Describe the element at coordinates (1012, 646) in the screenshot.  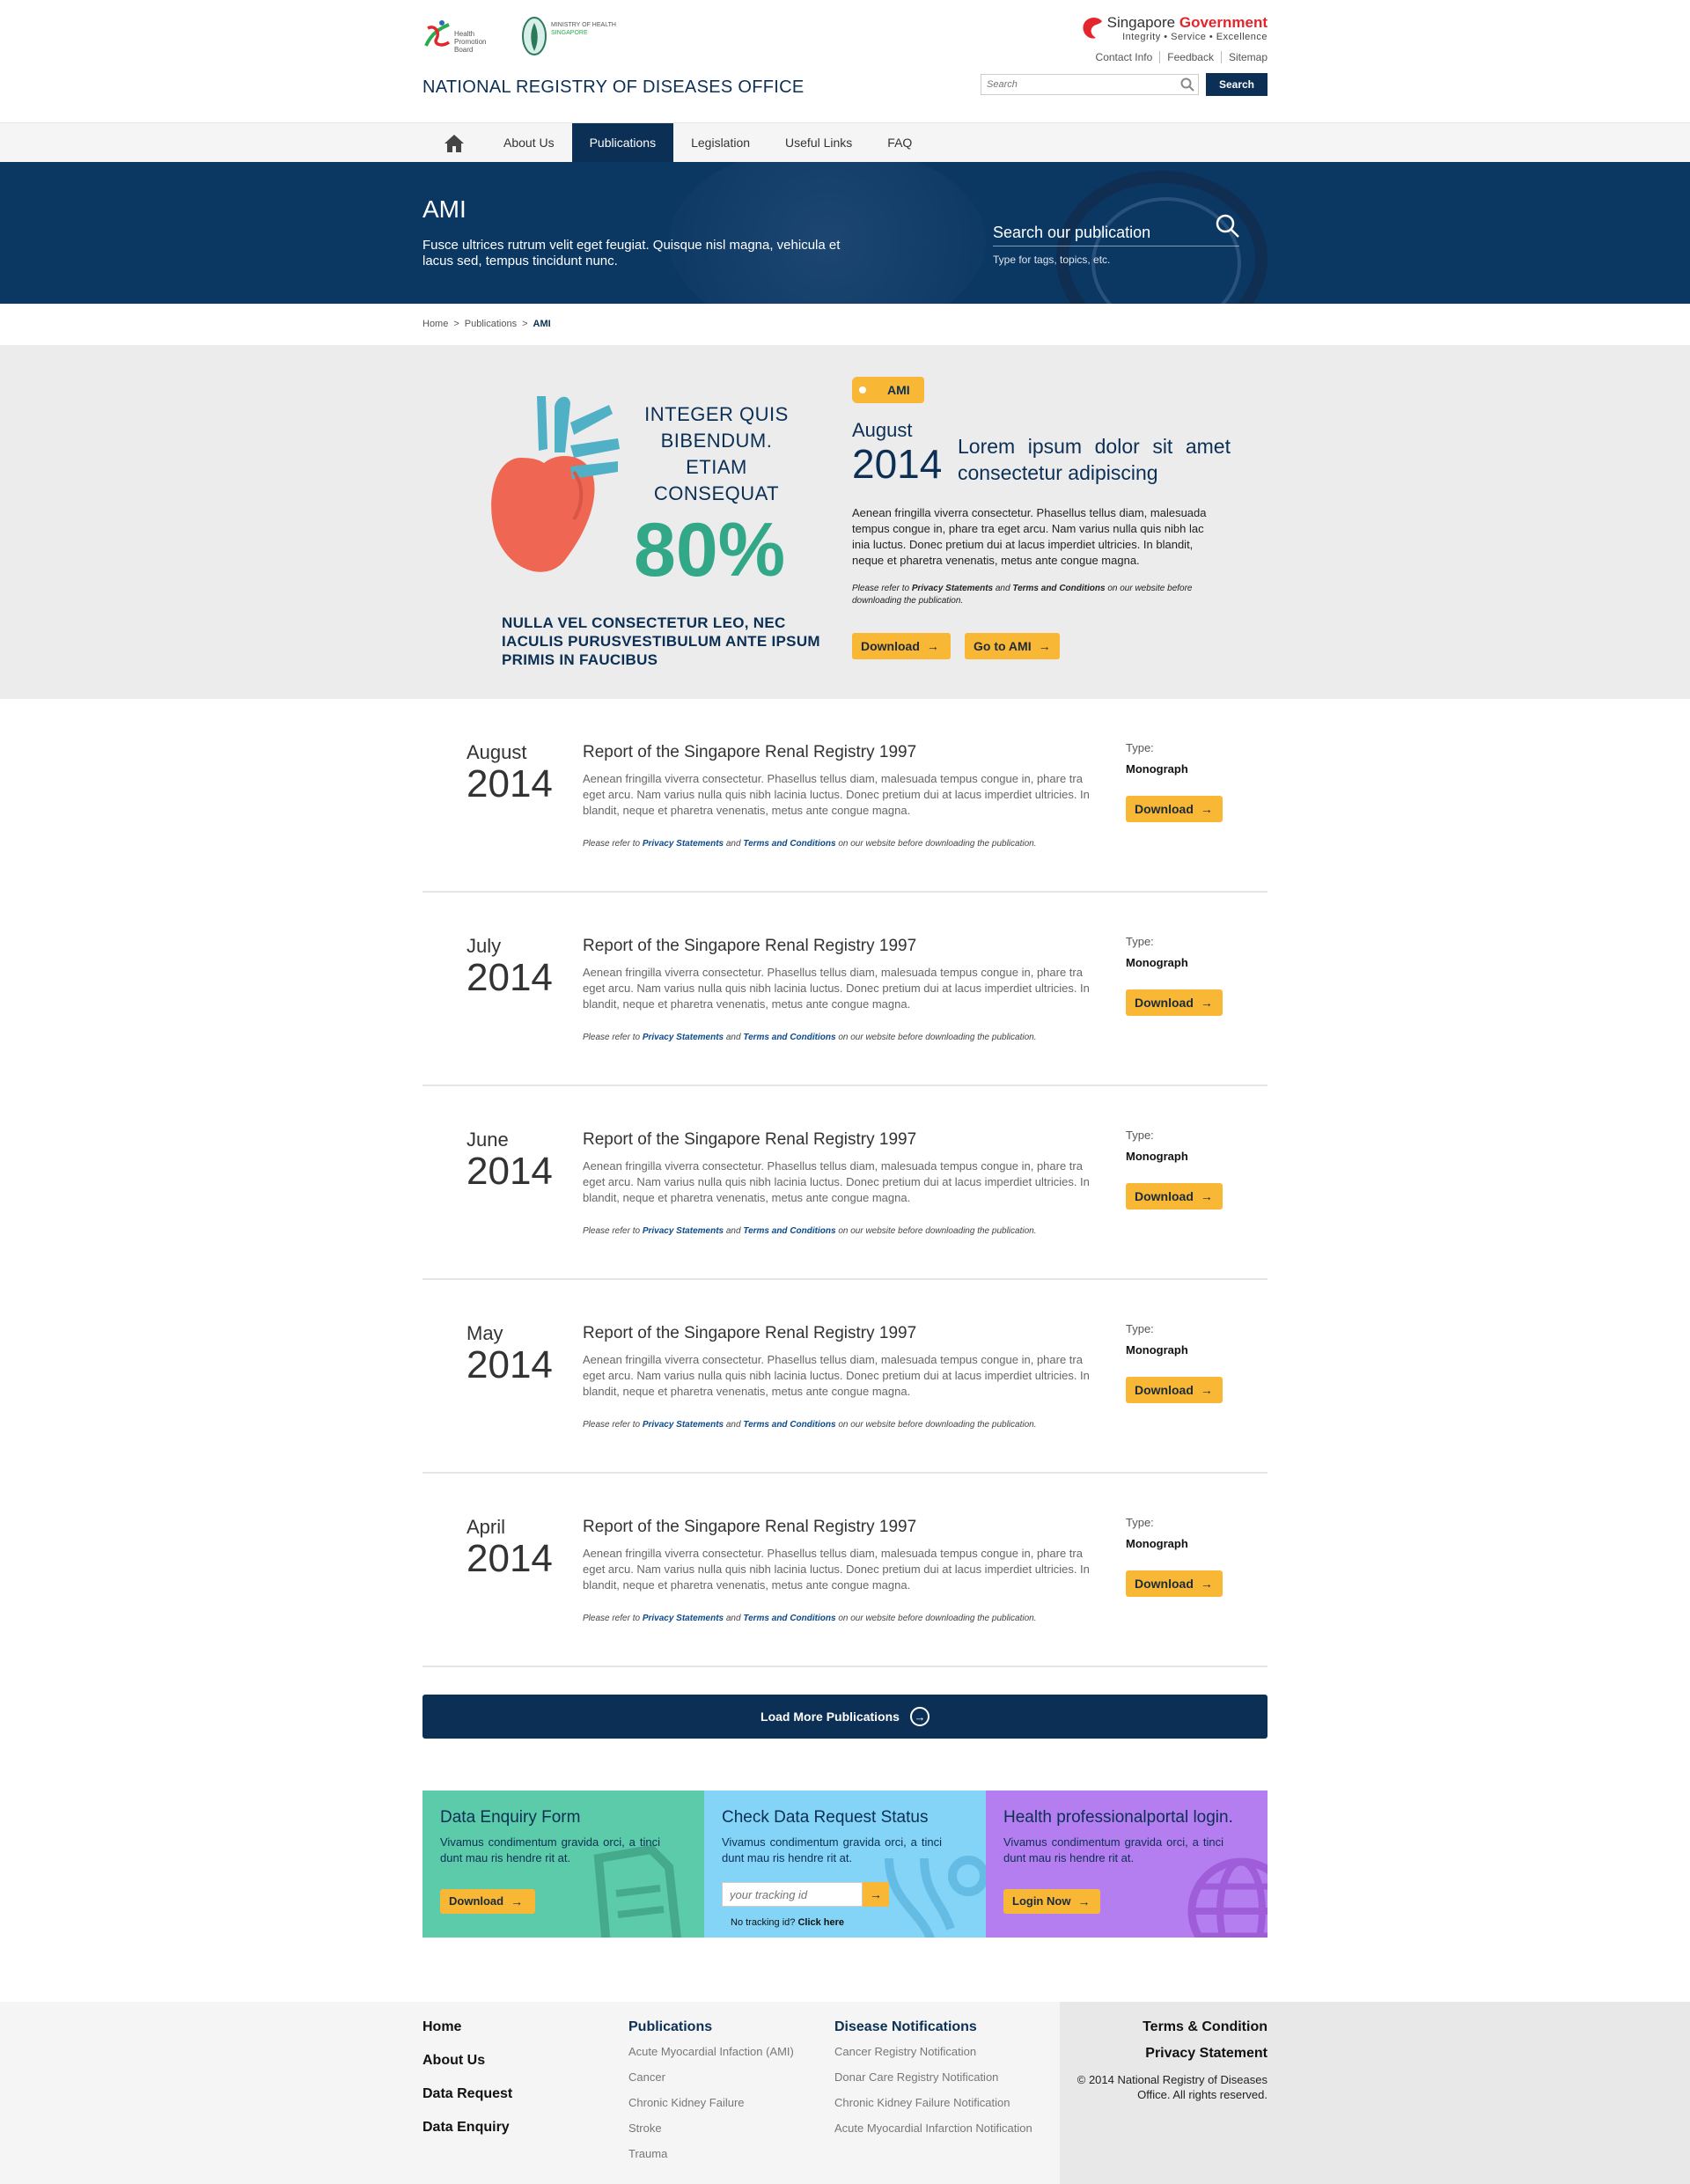
I see `go-to-ami-button: Go to AMI →` at that location.